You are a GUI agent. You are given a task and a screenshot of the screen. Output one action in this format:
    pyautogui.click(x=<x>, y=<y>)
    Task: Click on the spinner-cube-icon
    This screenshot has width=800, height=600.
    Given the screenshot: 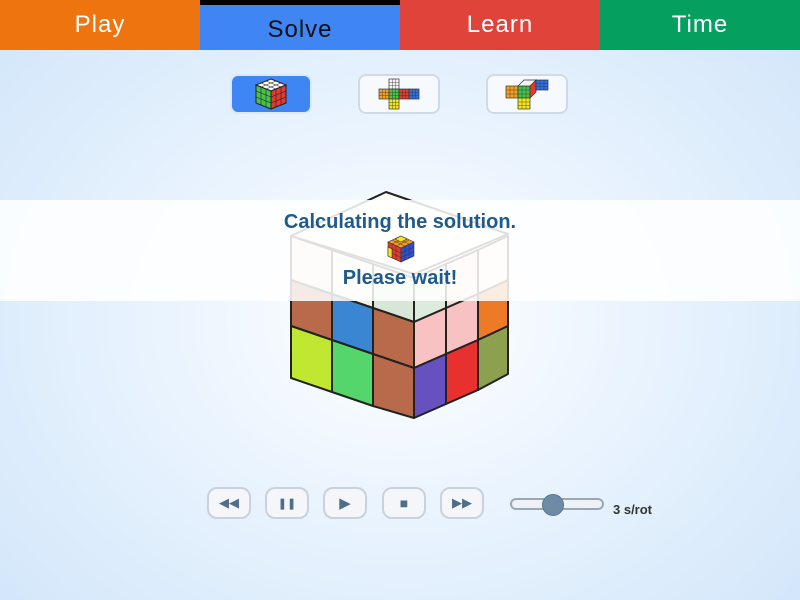 What is the action you would take?
    pyautogui.click(x=401, y=249)
    